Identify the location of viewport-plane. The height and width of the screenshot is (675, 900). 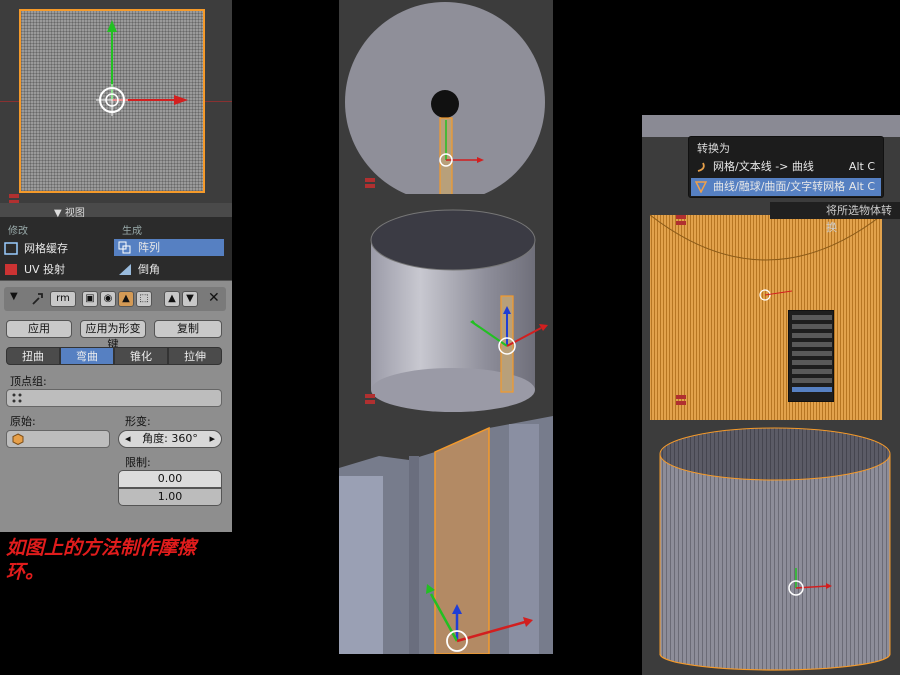
(116, 106).